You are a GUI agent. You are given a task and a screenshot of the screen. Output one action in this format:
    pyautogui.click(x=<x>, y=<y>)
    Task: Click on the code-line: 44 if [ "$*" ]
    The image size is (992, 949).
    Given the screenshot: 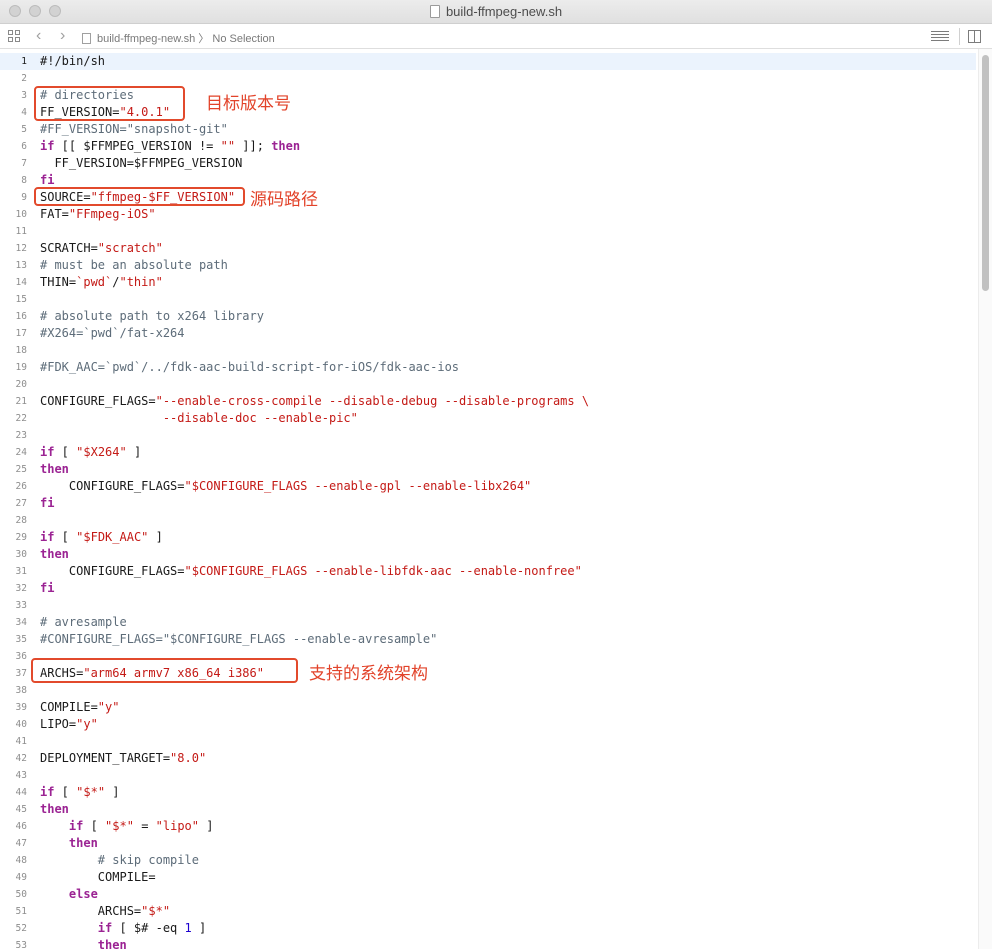 What is the action you would take?
    pyautogui.click(x=488, y=792)
    